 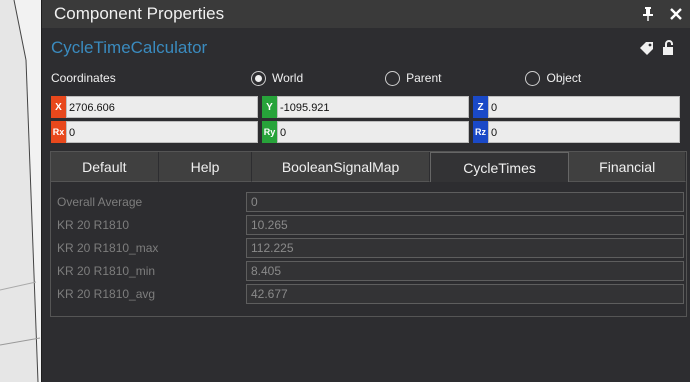 I want to click on viewport-geometry, so click(x=20, y=191).